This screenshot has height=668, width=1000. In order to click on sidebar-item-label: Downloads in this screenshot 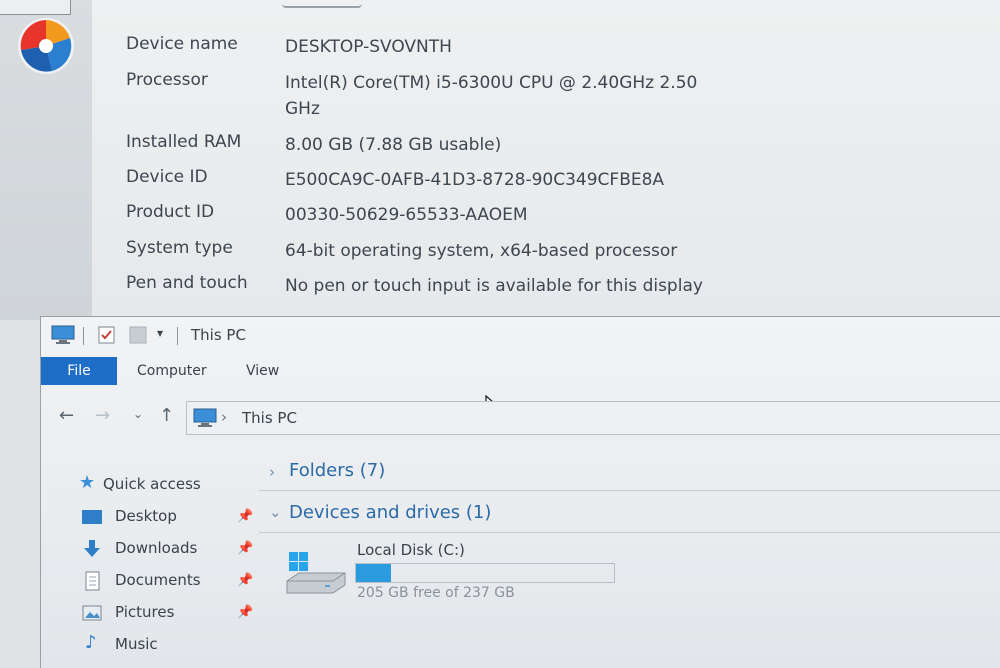, I will do `click(156, 548)`.